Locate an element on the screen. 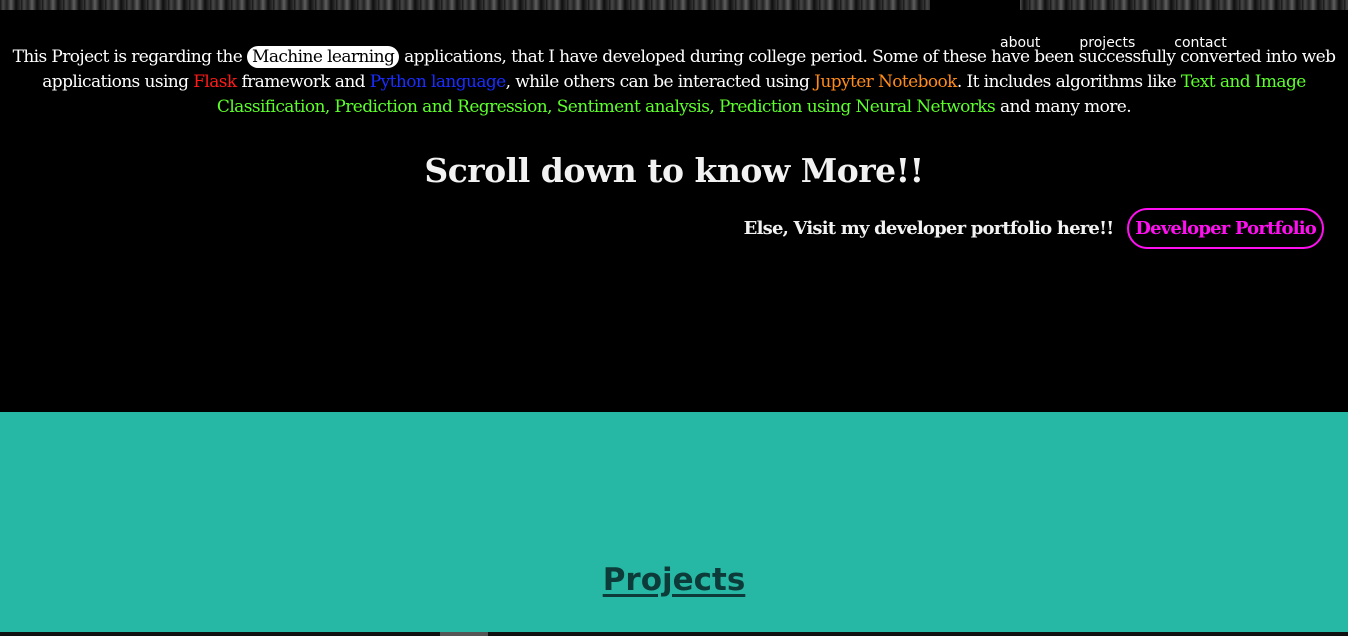 Image resolution: width=1348 pixels, height=636 pixels. top-texture-band is located at coordinates (674, 5).